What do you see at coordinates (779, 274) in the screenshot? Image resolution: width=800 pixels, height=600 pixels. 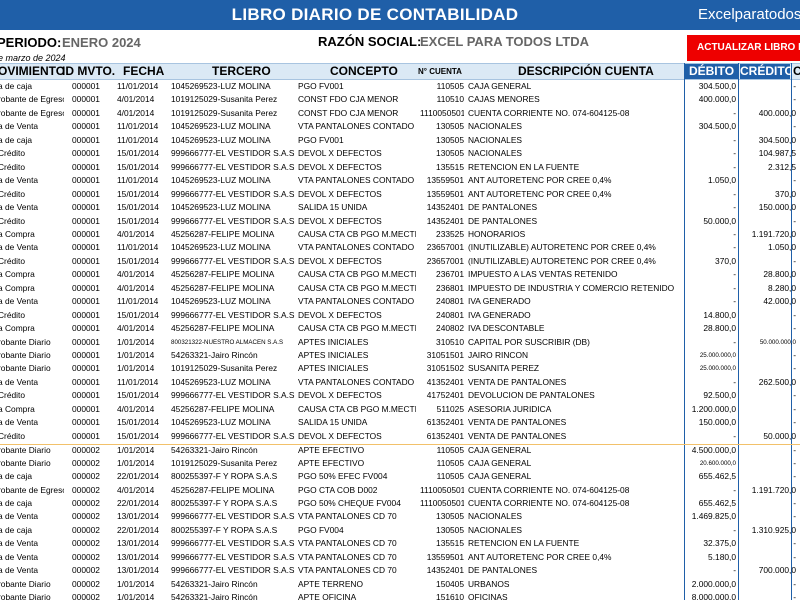 I see `row-credito-cell: 28.800,0` at bounding box center [779, 274].